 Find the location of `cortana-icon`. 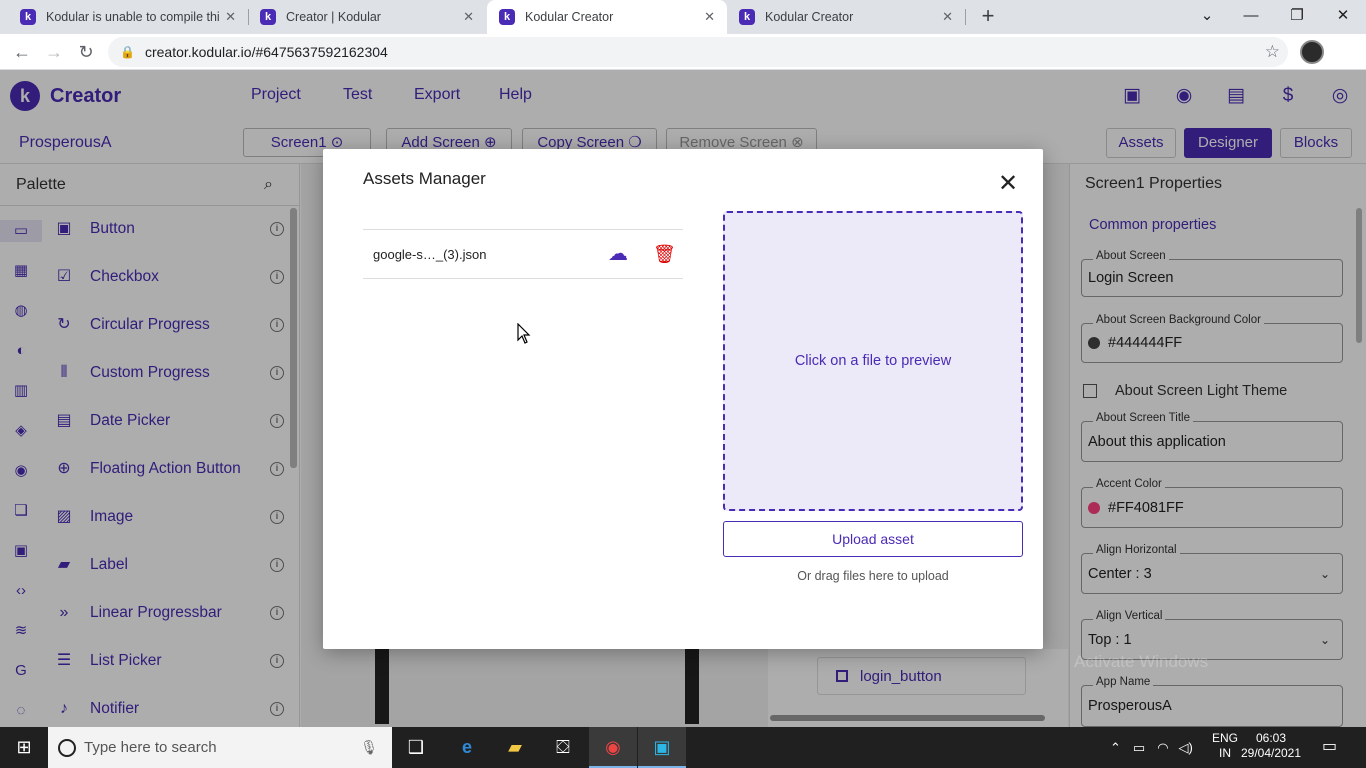

cortana-icon is located at coordinates (67, 747).